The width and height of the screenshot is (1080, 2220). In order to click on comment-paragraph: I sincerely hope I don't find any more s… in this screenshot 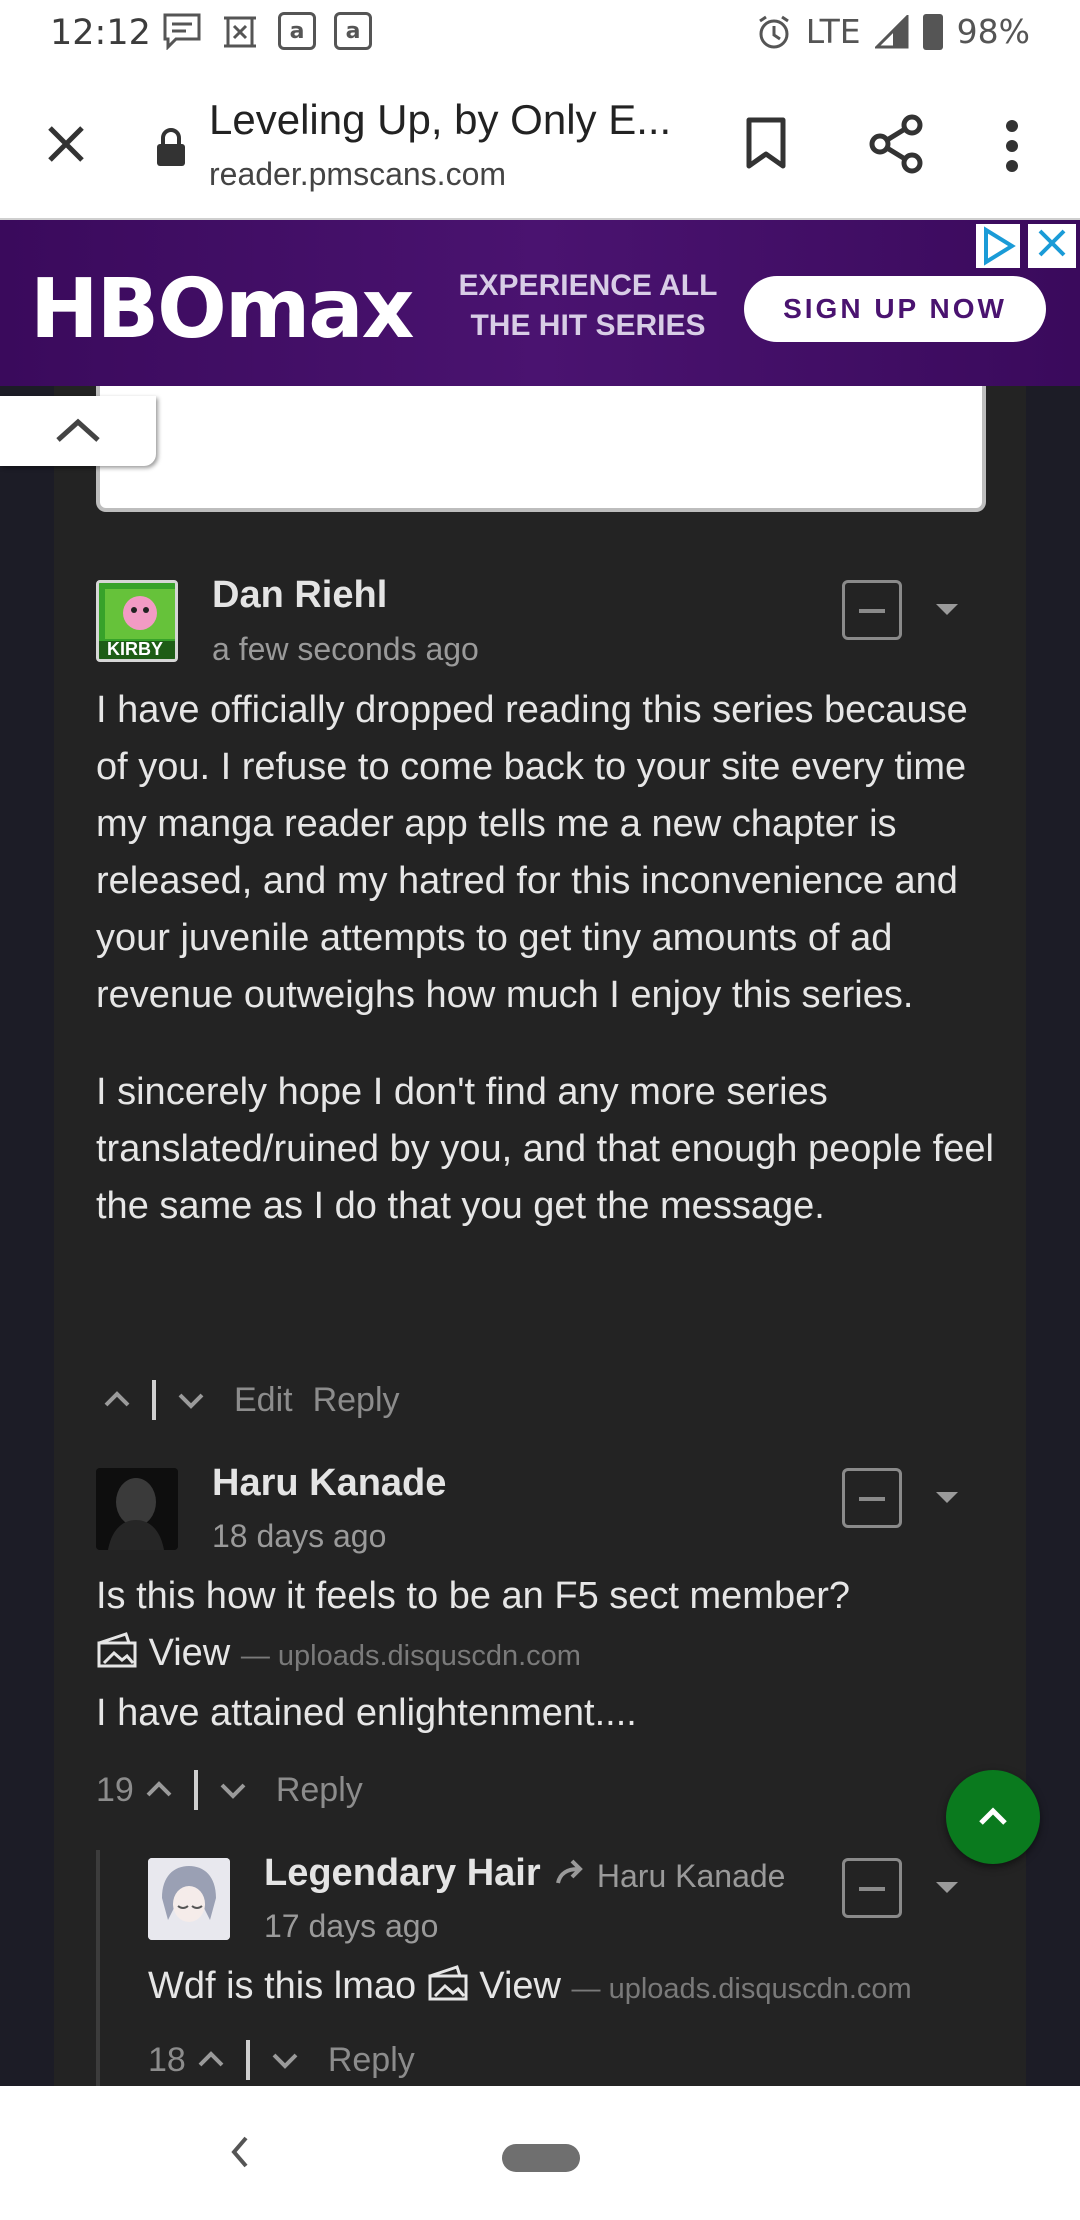, I will do `click(545, 1149)`.